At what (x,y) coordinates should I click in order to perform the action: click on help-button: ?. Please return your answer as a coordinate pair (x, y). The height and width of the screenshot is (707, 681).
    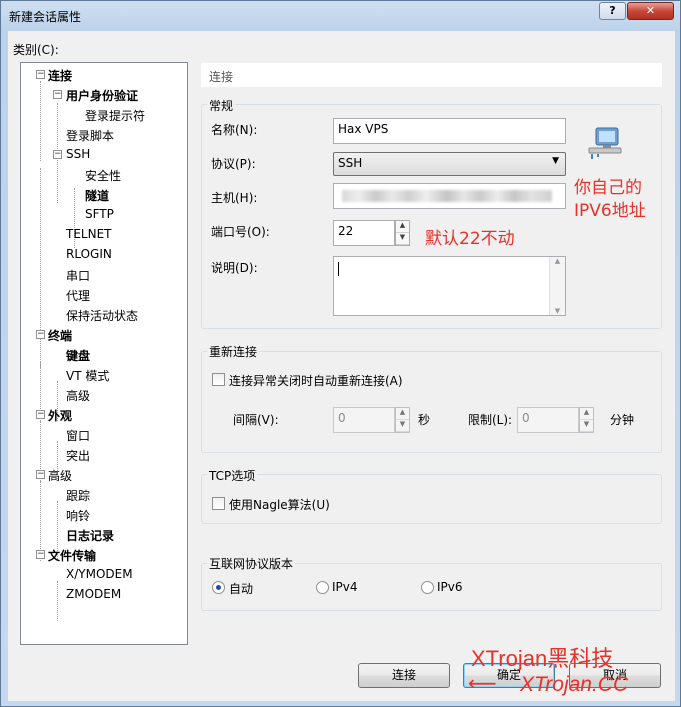
    Looking at the image, I should click on (612, 11).